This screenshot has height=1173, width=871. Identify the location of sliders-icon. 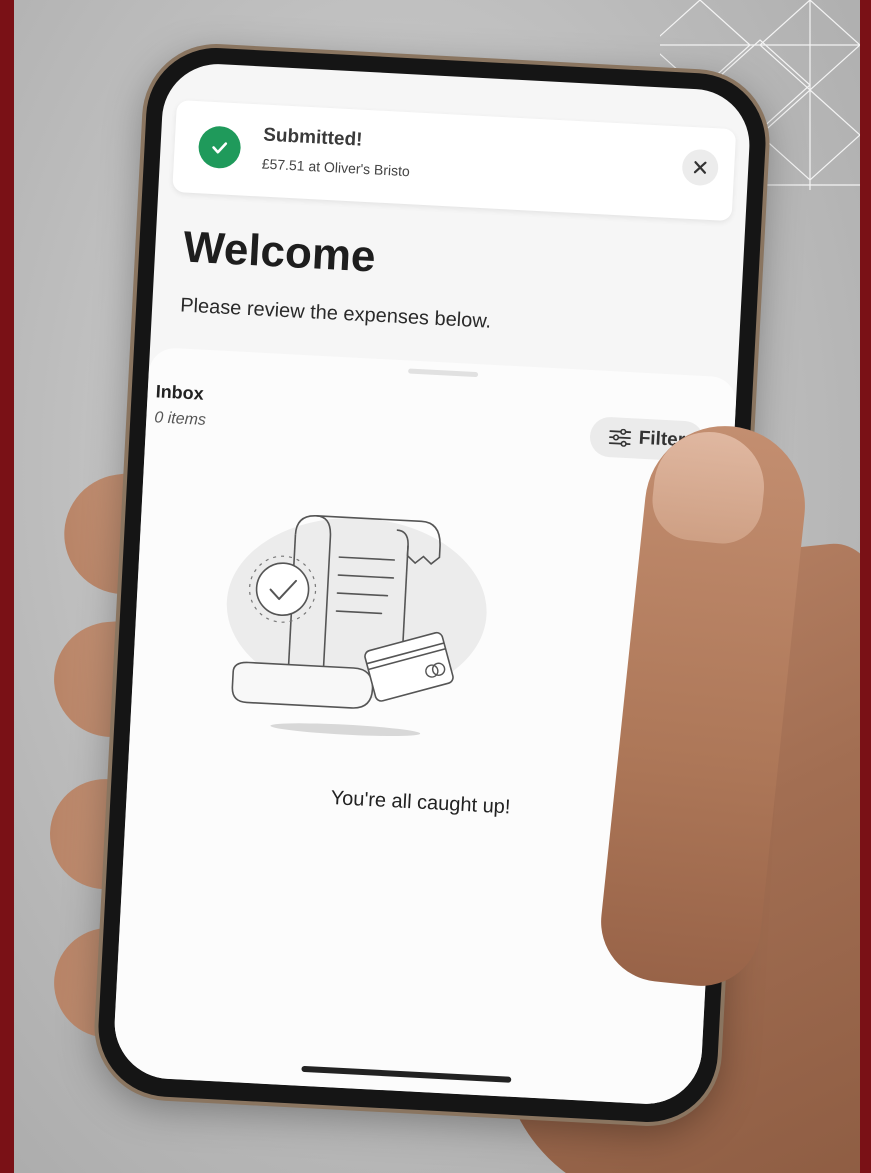
(619, 437).